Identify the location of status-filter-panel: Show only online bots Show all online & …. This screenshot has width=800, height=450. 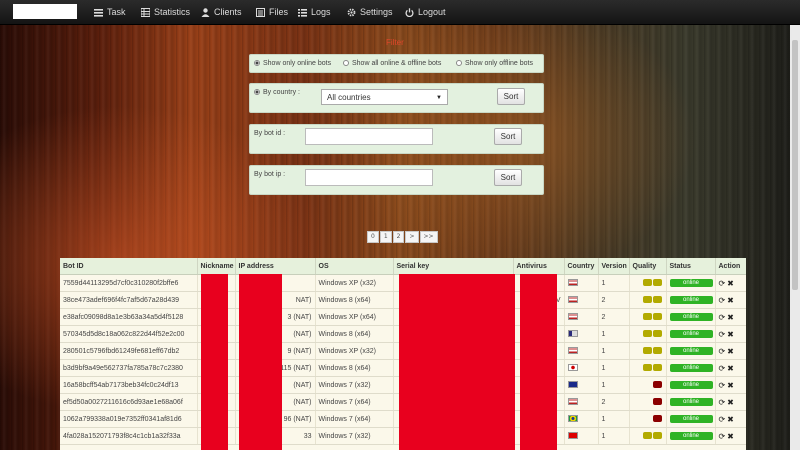
(396, 63).